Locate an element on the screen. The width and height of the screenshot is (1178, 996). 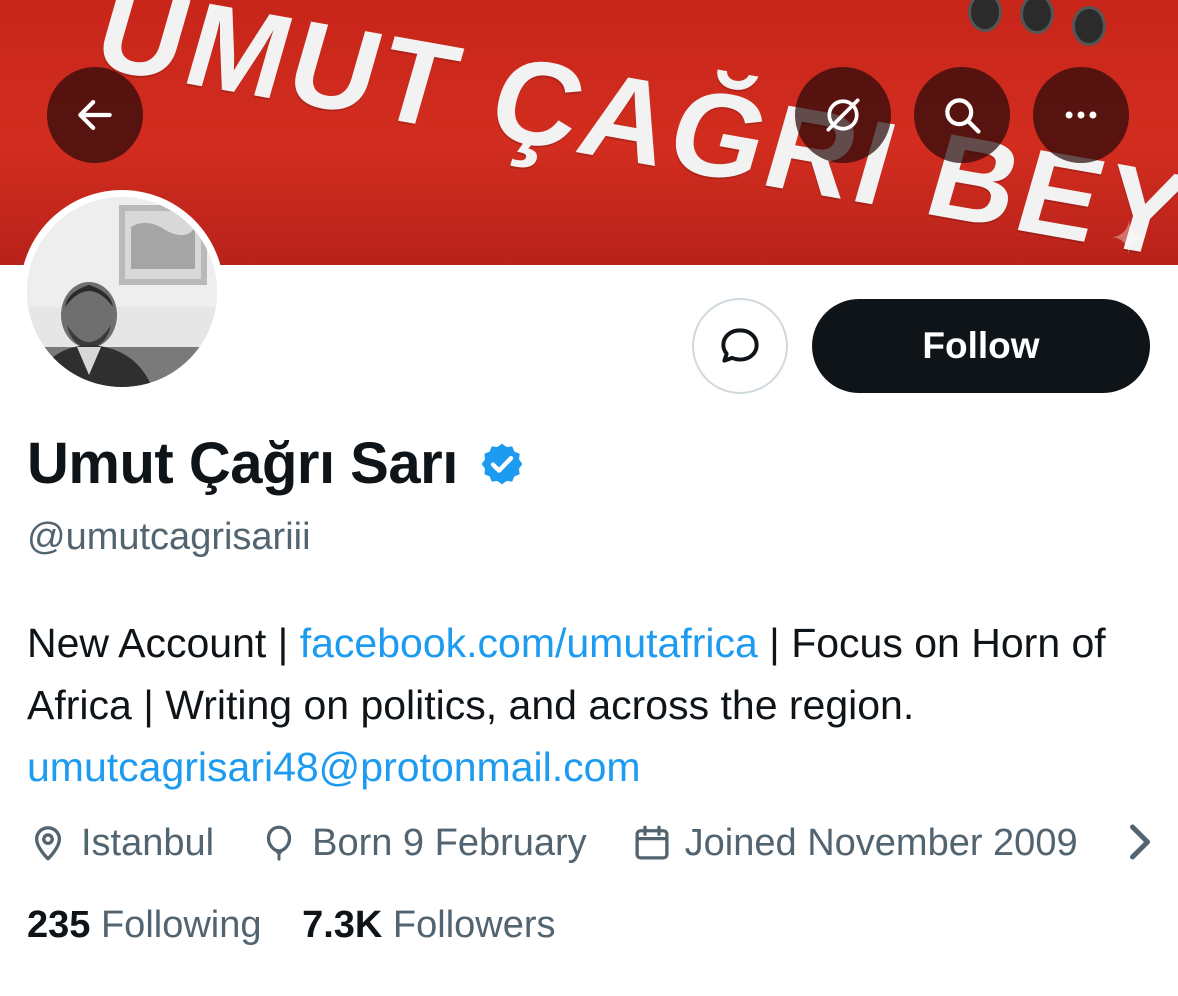
followers-count: 7.3K is located at coordinates (342, 925).